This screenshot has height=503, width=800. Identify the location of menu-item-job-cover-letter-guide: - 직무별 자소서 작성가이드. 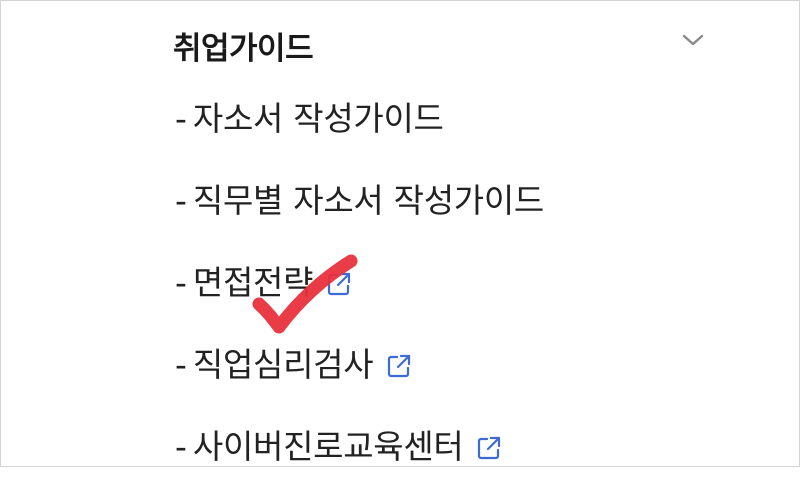
(359, 216).